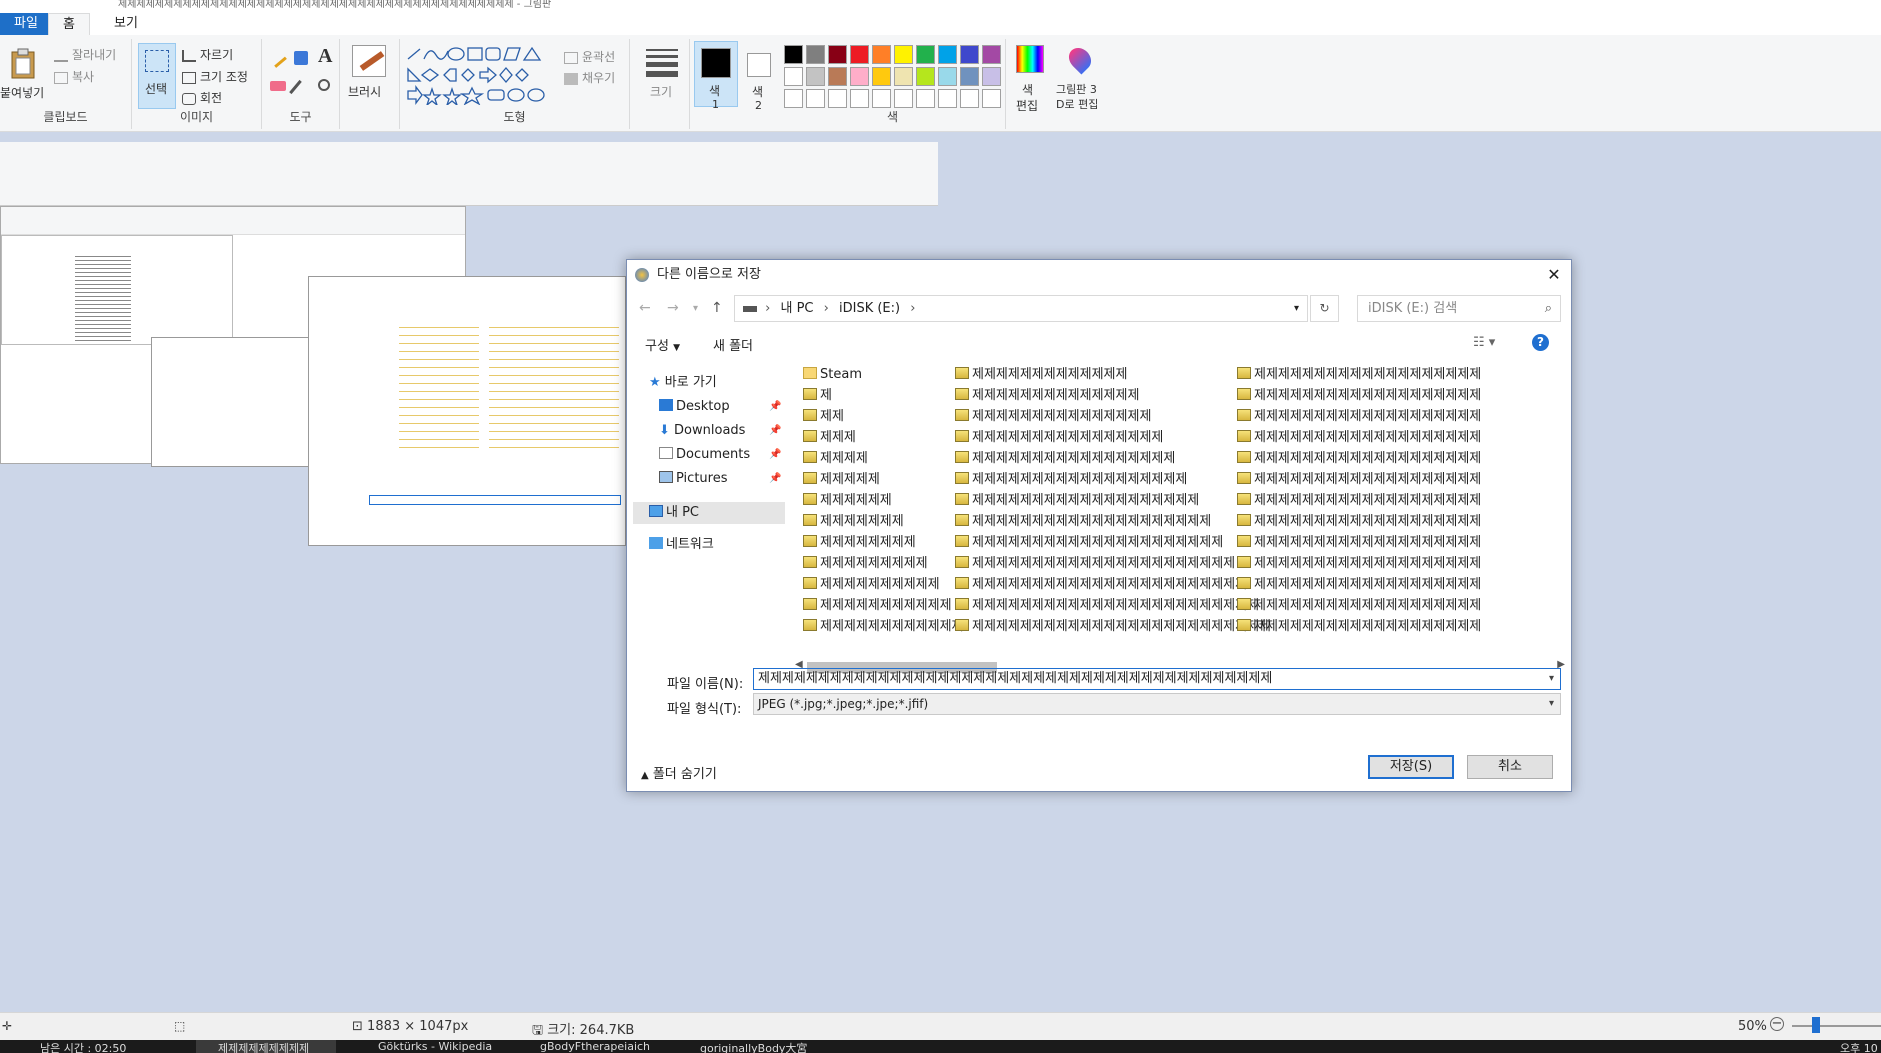 The image size is (1881, 1053). I want to click on pencil-icon, so click(277, 58).